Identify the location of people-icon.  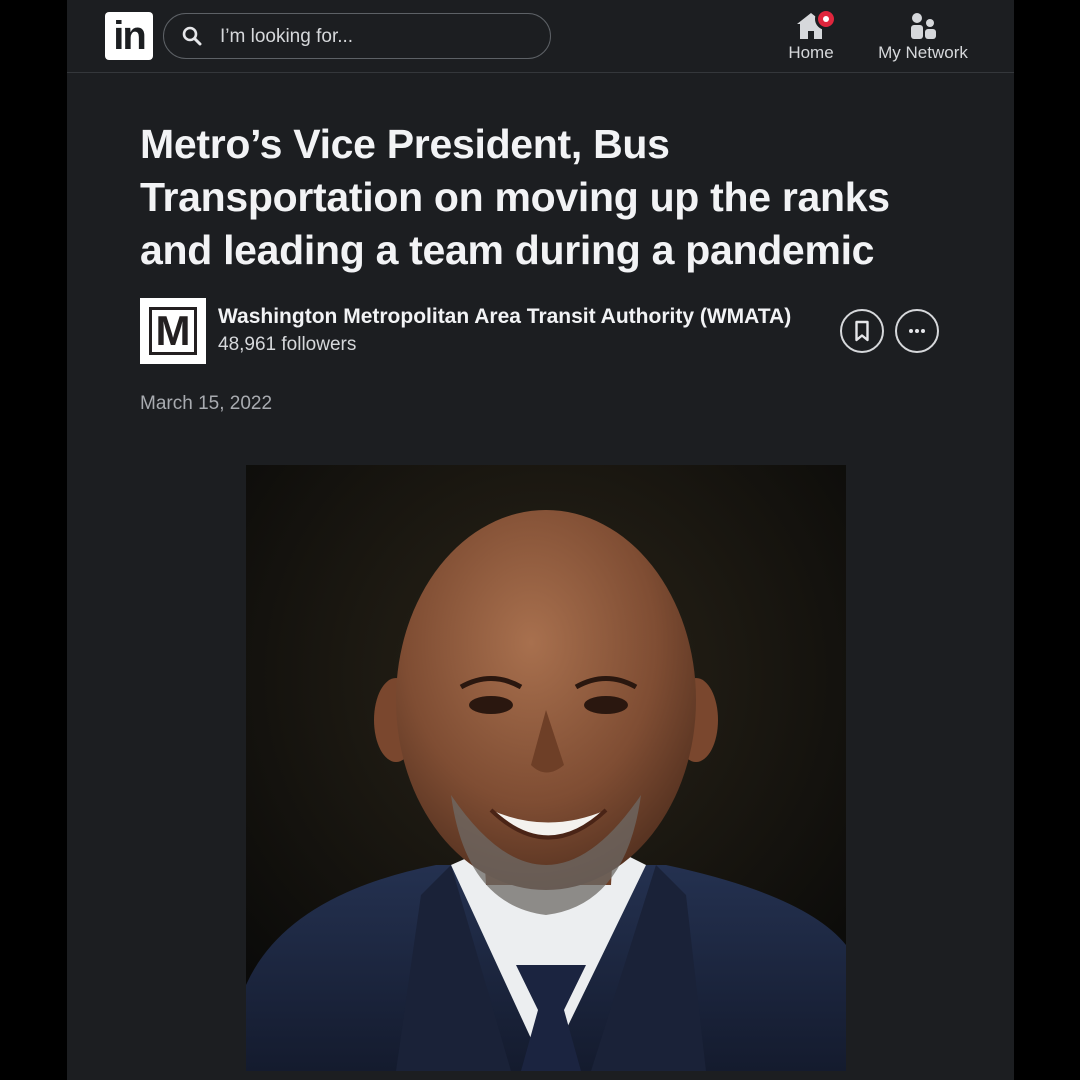
(923, 26).